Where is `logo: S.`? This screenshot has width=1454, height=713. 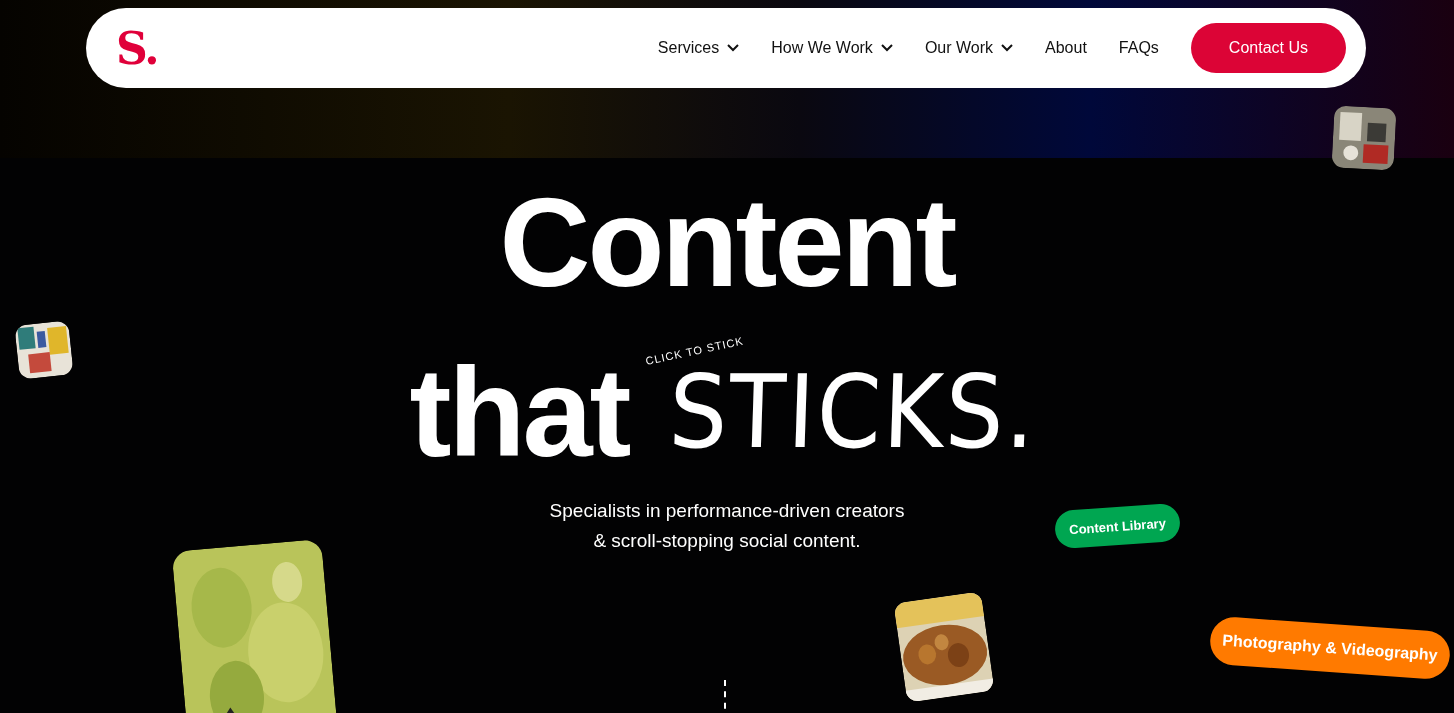 logo: S. is located at coordinates (137, 48).